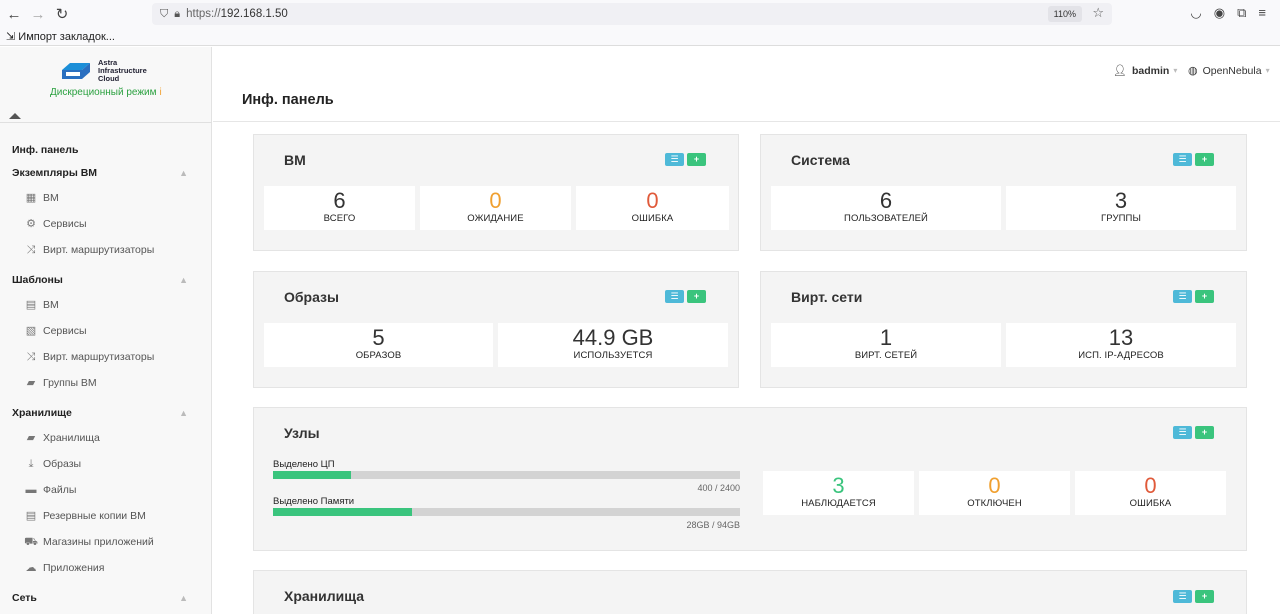 The height and width of the screenshot is (614, 1280). Describe the element at coordinates (1219, 13) in the screenshot. I see `account-icon: ◉` at that location.